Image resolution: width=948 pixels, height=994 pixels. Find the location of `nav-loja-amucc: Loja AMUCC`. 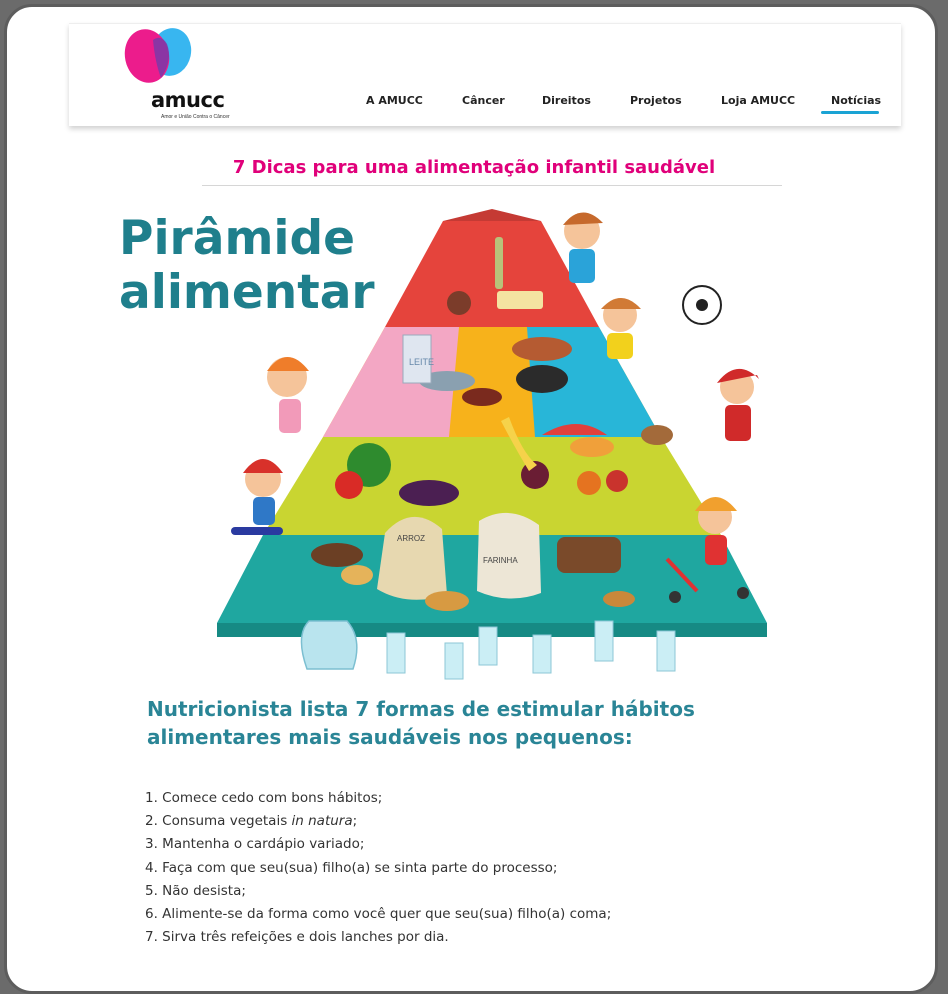

nav-loja-amucc: Loja AMUCC is located at coordinates (758, 100).